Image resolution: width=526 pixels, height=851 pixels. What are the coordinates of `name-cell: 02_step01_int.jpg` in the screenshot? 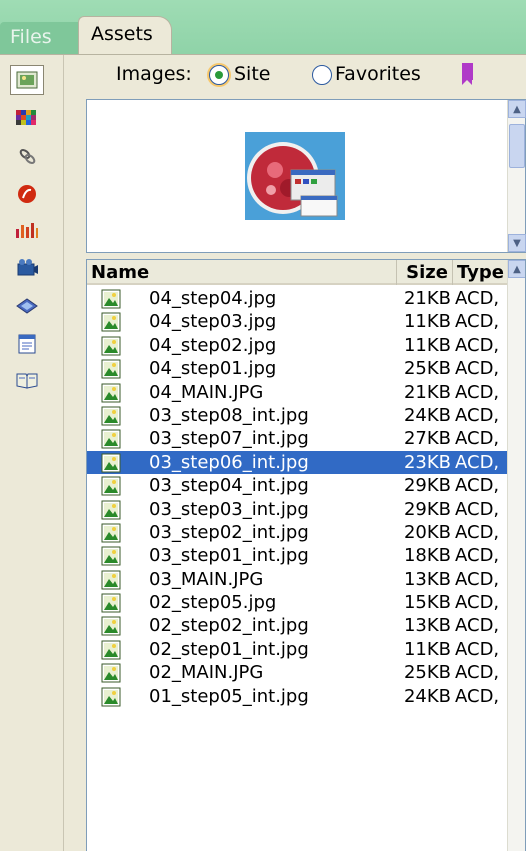 It's located at (242, 649).